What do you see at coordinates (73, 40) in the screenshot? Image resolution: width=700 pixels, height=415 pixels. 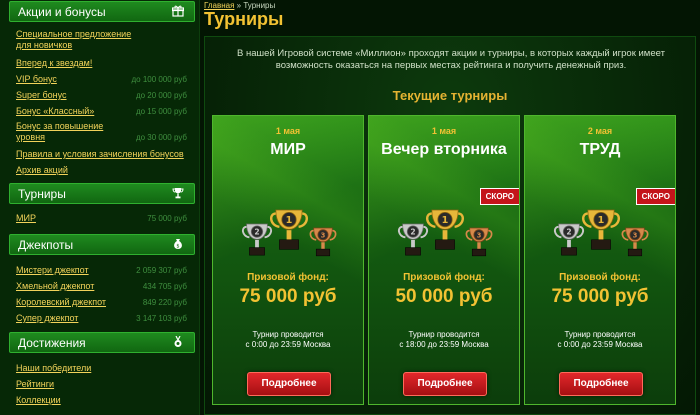 I see `sidebar-item-newbie-offer: Специальное предложение для новичков` at bounding box center [73, 40].